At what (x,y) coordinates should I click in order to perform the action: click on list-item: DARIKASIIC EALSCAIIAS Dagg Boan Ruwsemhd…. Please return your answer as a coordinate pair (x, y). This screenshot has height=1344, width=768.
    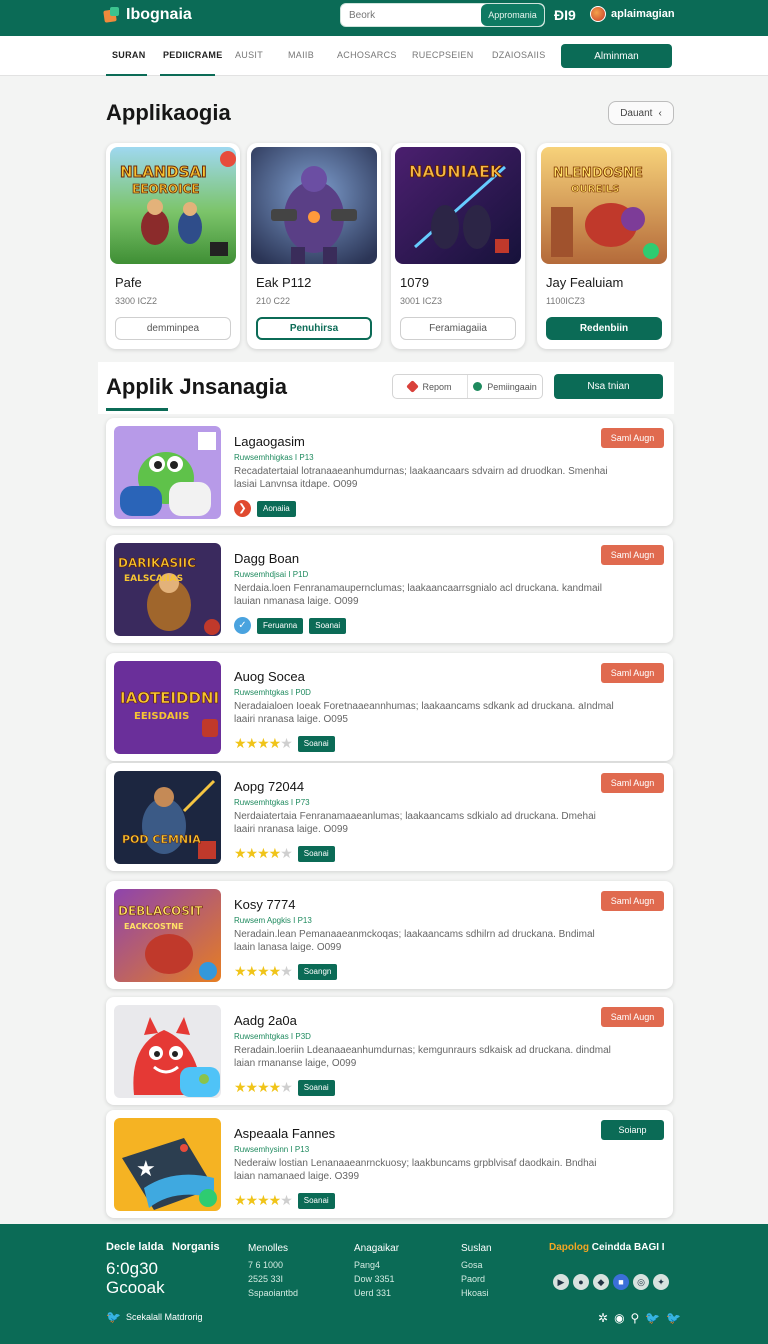
    Looking at the image, I should click on (389, 589).